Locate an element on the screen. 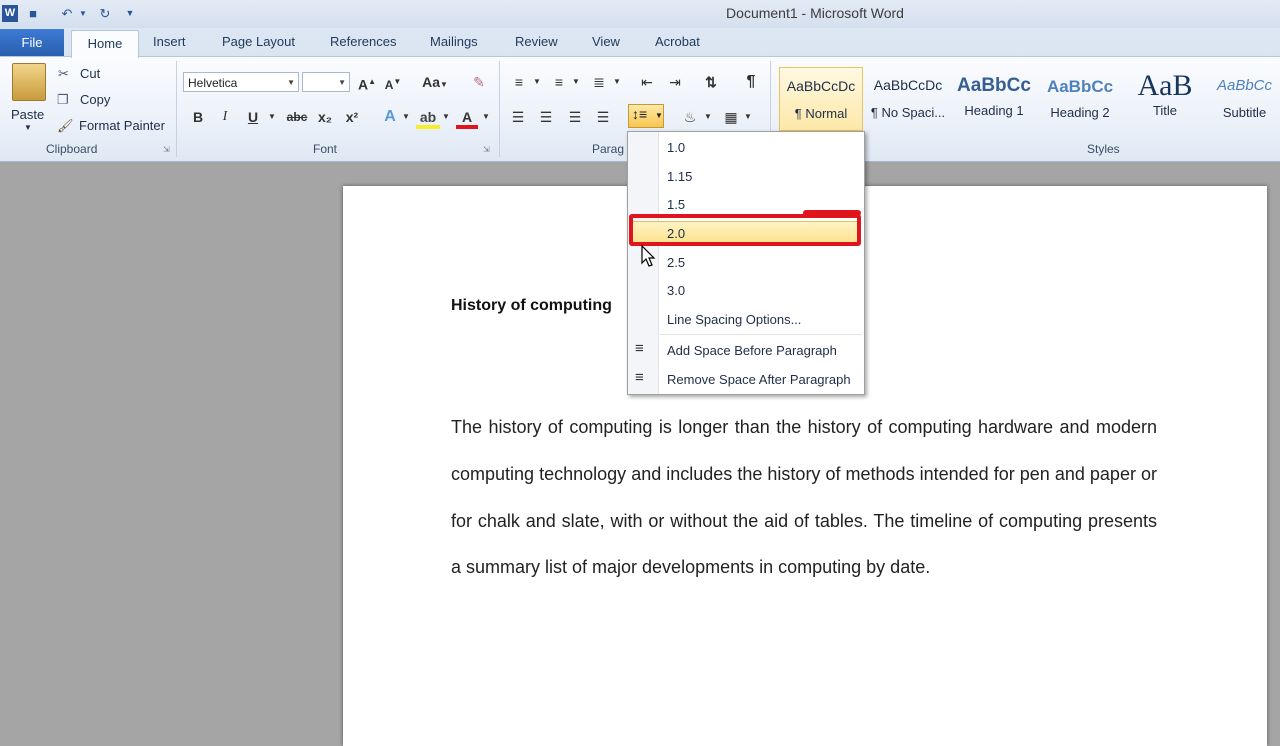  align-center-icon: ☰ is located at coordinates (546, 118).